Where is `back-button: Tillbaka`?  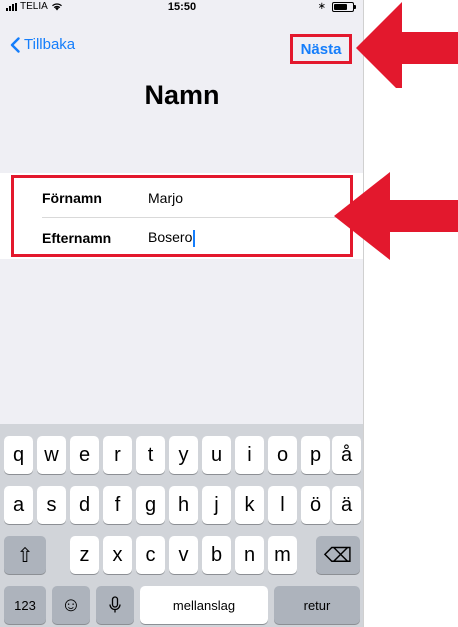 back-button: Tillbaka is located at coordinates (42, 44).